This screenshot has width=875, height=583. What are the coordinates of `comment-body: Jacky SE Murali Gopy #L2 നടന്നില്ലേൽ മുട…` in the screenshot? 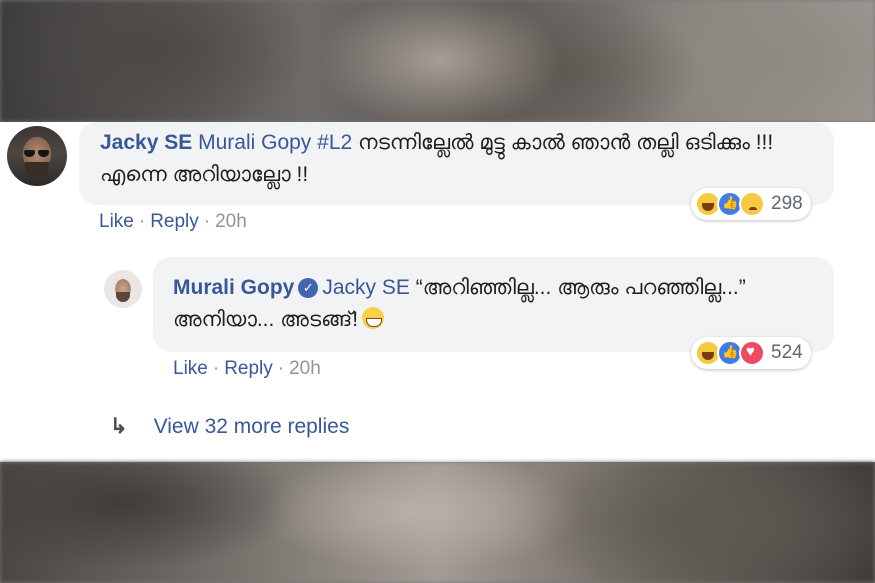 It's located at (460, 159).